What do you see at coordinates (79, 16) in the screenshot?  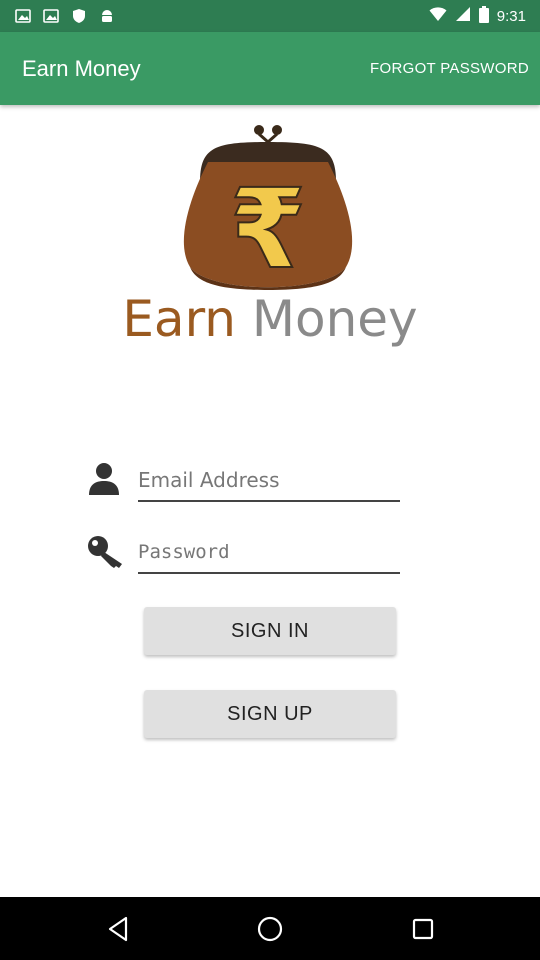 I see `shield-icon` at bounding box center [79, 16].